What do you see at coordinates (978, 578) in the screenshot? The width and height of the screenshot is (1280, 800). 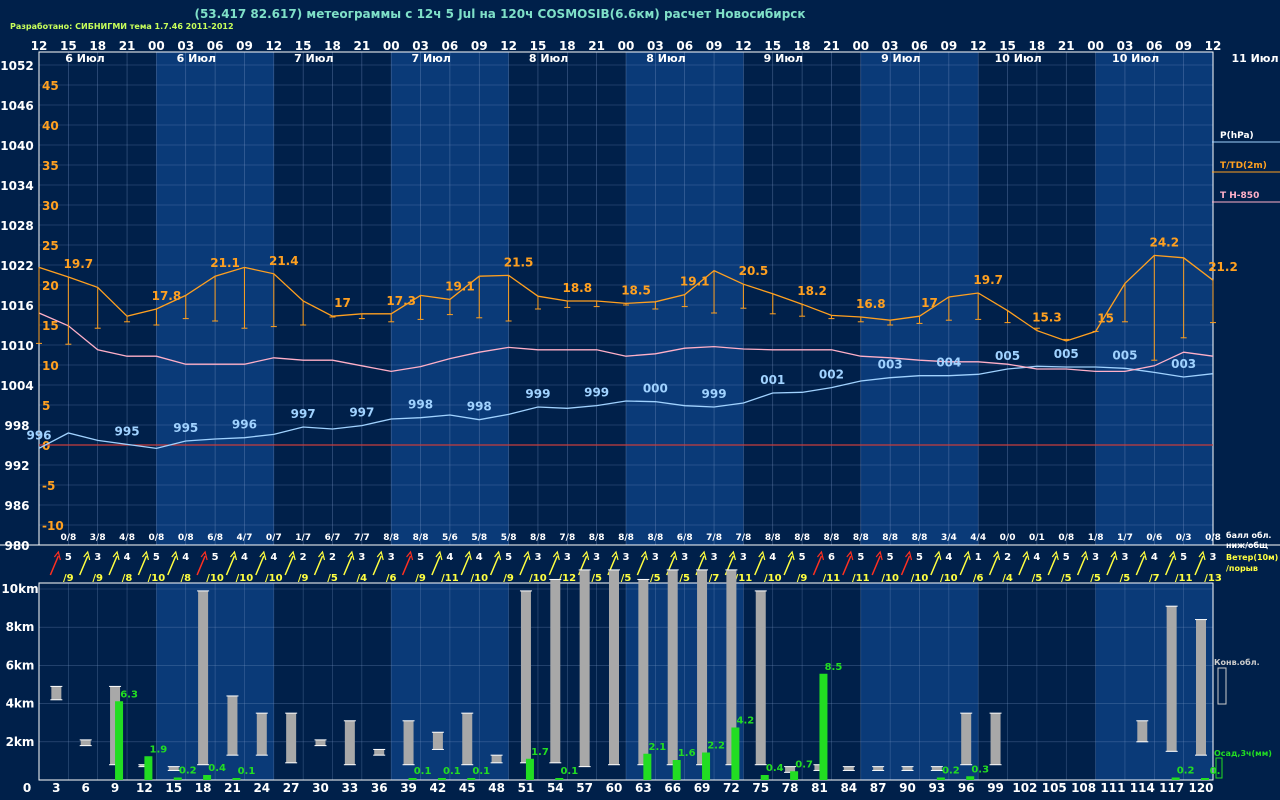 I see `wind-gust-label: /6` at bounding box center [978, 578].